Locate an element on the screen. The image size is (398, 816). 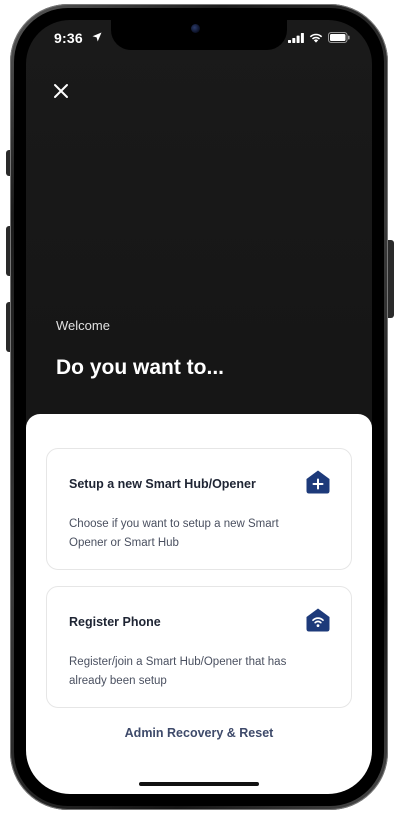
notch is located at coordinates (199, 35).